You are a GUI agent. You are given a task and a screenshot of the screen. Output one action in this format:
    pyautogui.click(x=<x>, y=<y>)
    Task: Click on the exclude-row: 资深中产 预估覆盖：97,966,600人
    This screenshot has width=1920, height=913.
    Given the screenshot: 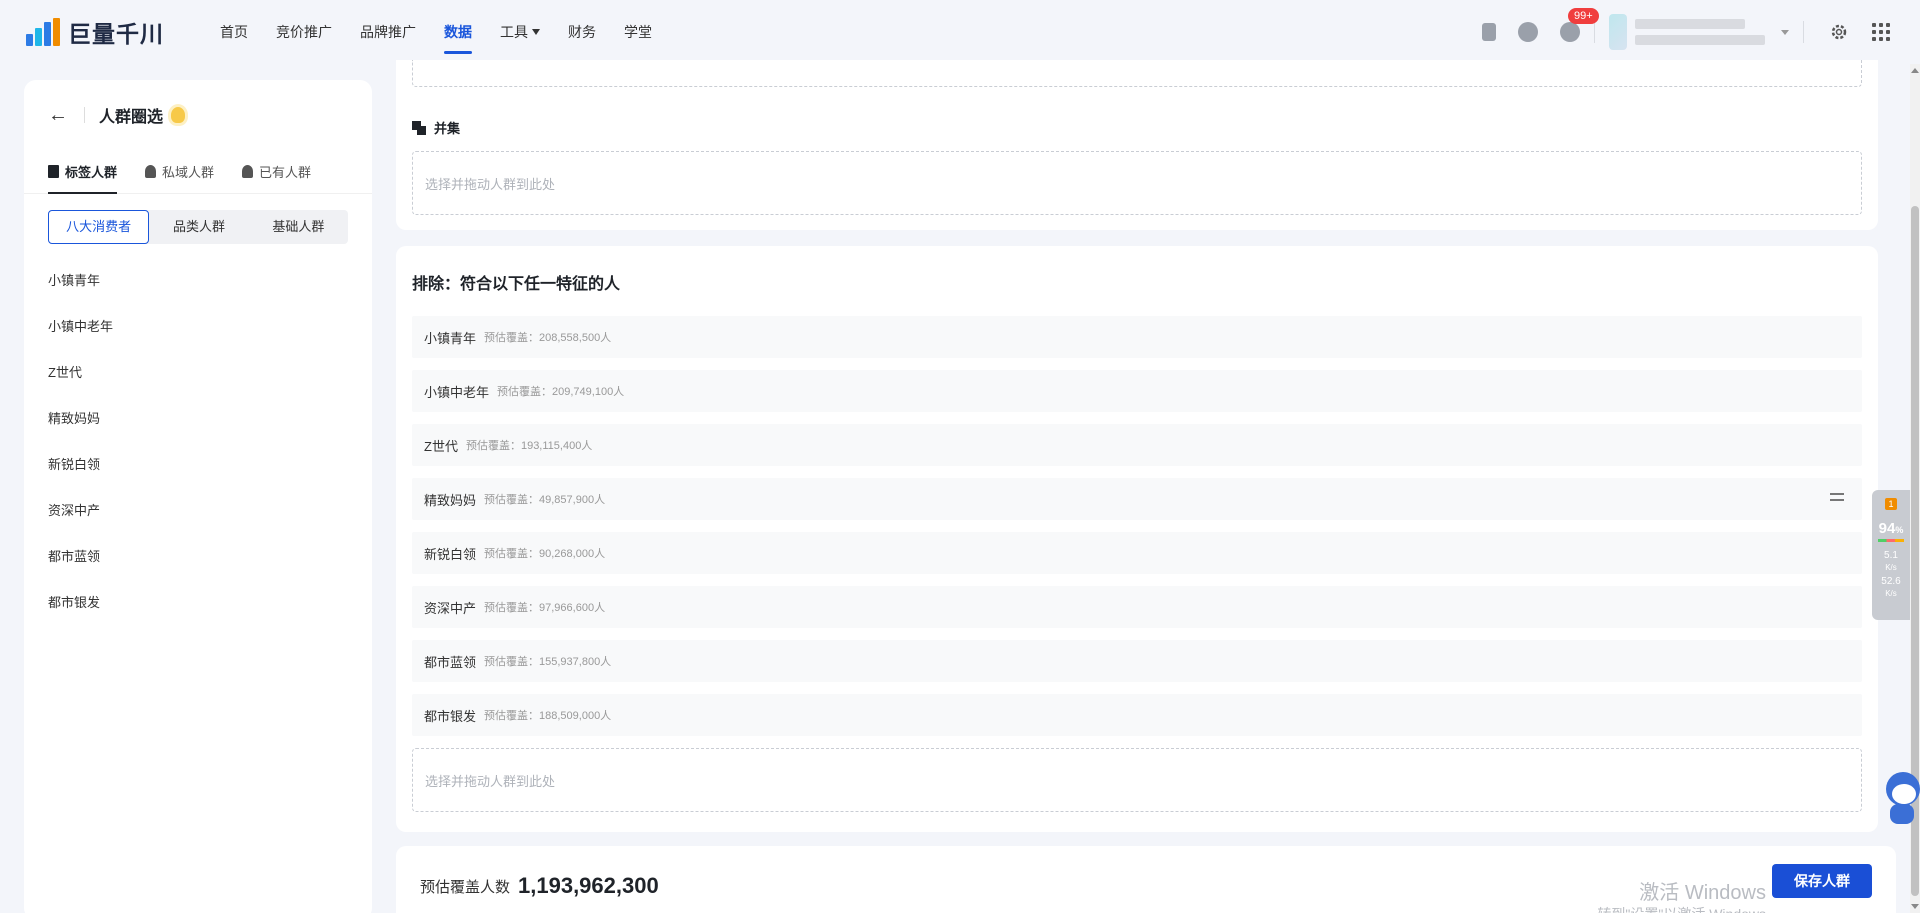 What is the action you would take?
    pyautogui.click(x=1137, y=607)
    